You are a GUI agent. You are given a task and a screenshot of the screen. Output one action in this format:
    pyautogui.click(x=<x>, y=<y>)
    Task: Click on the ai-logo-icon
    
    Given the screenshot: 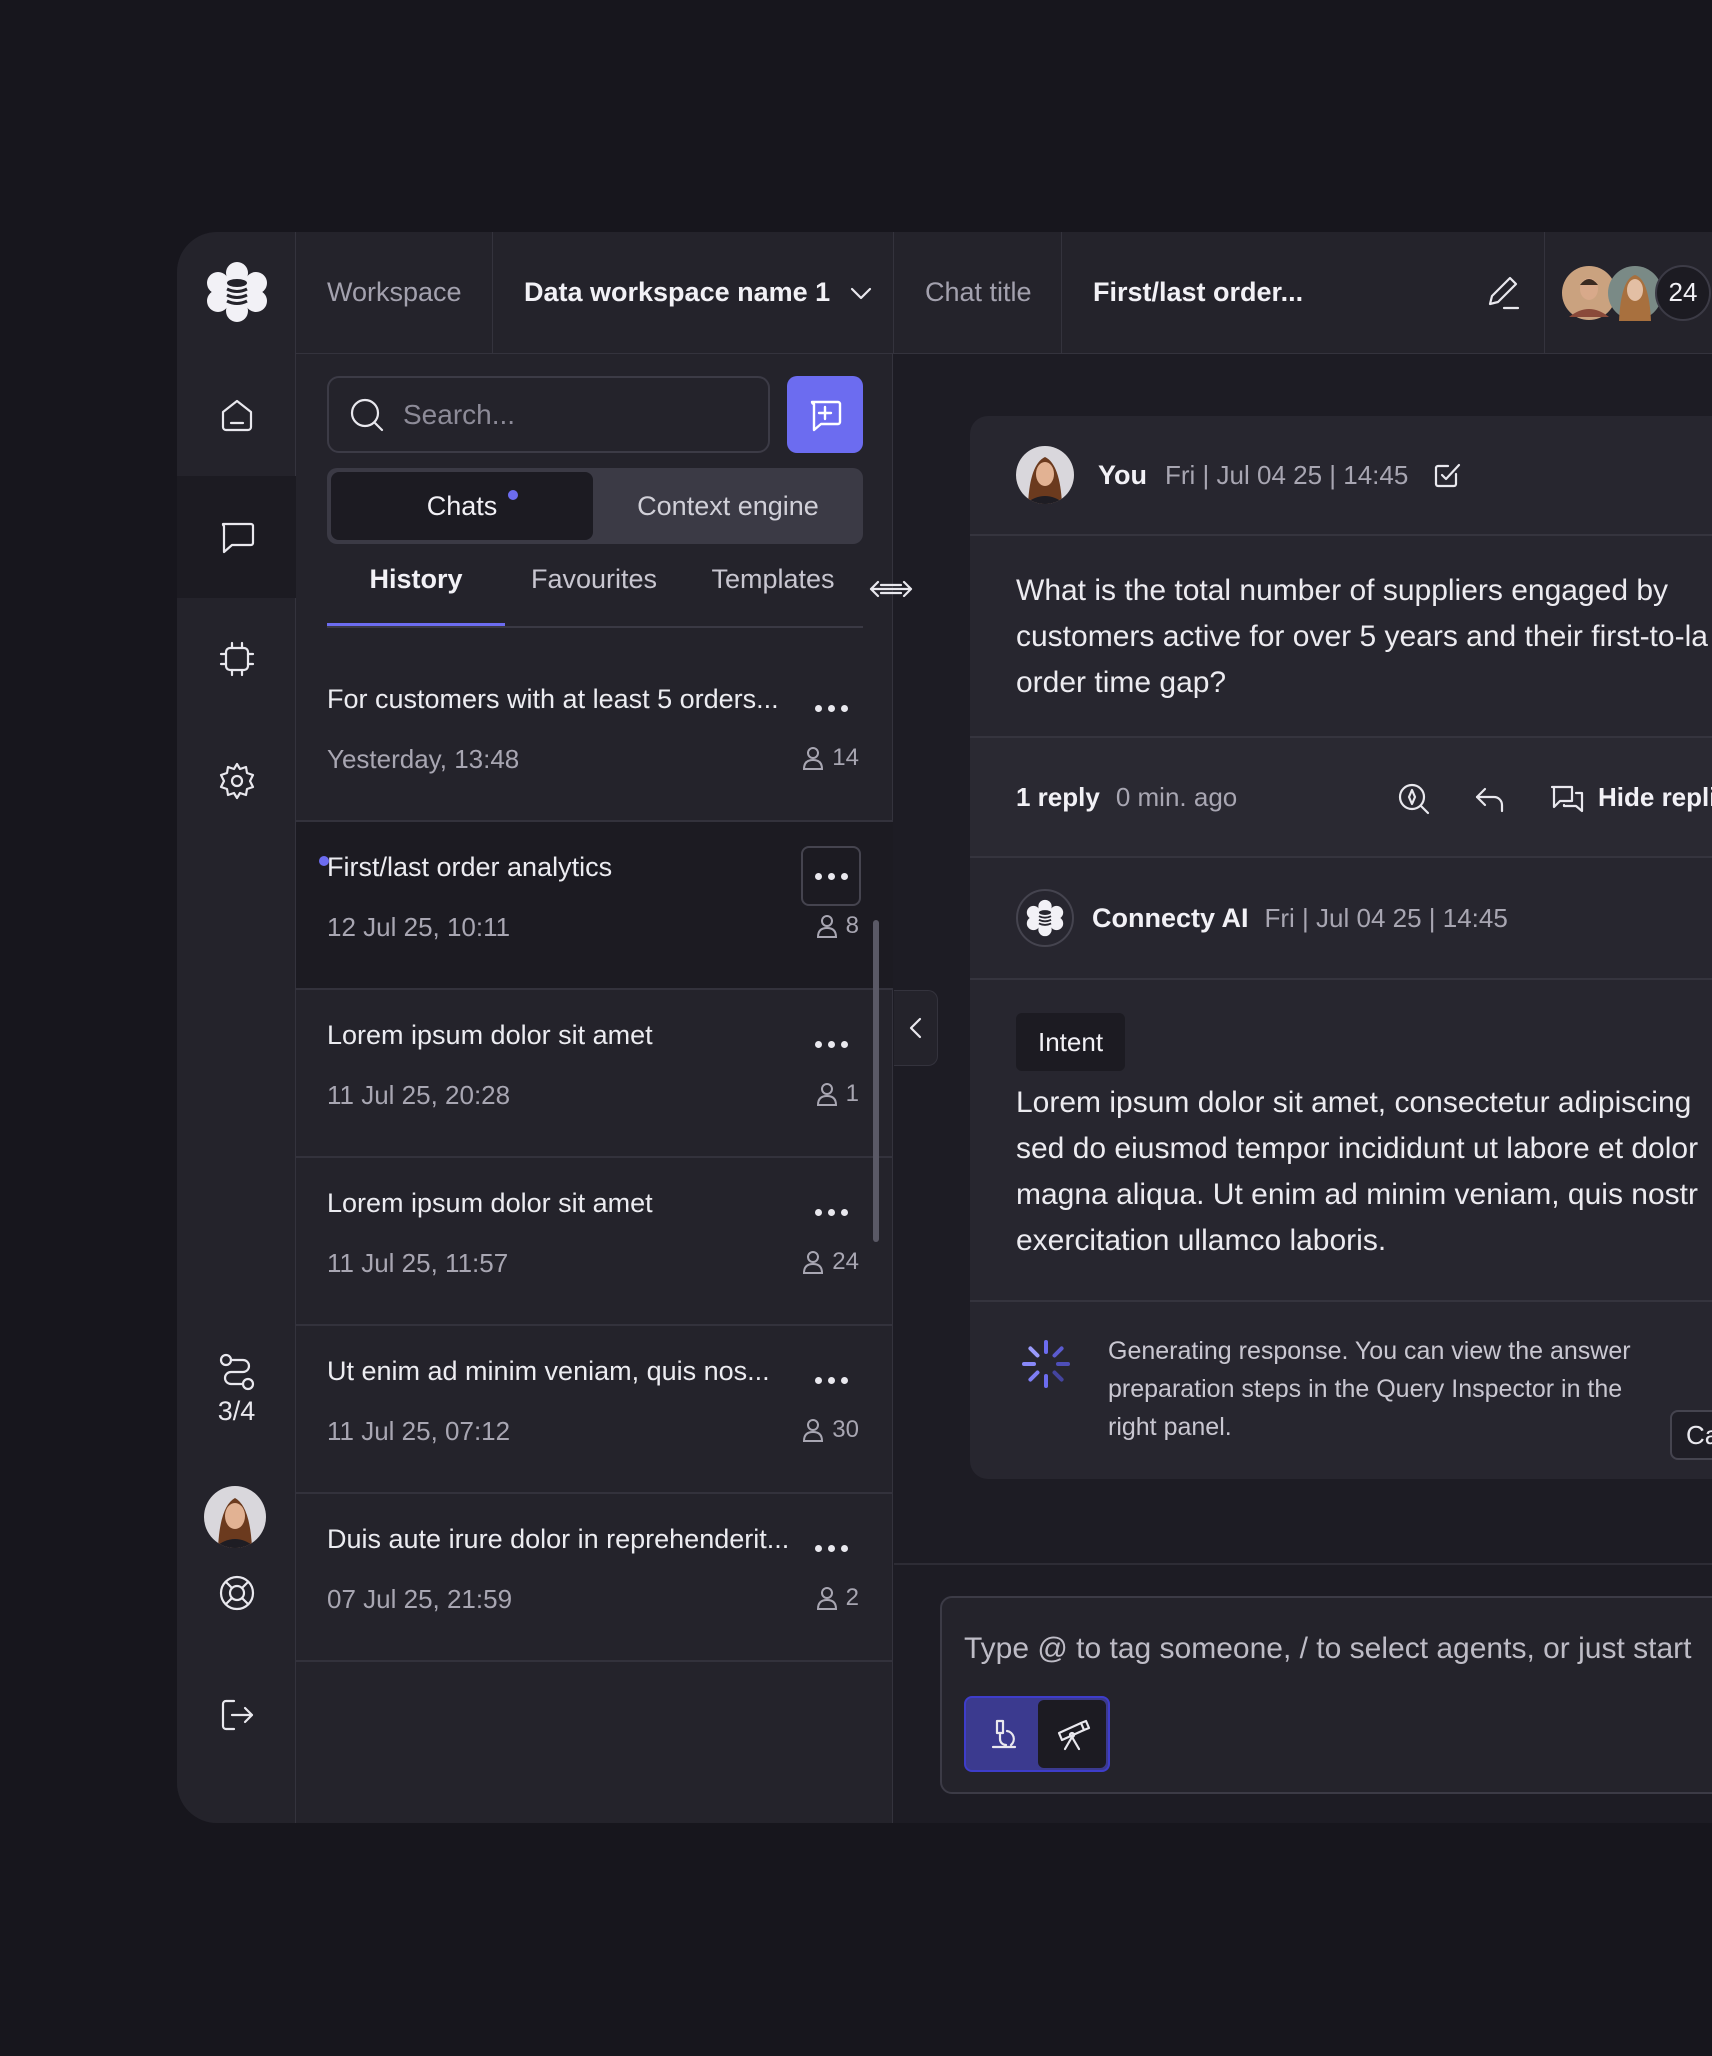 What is the action you would take?
    pyautogui.click(x=1045, y=918)
    